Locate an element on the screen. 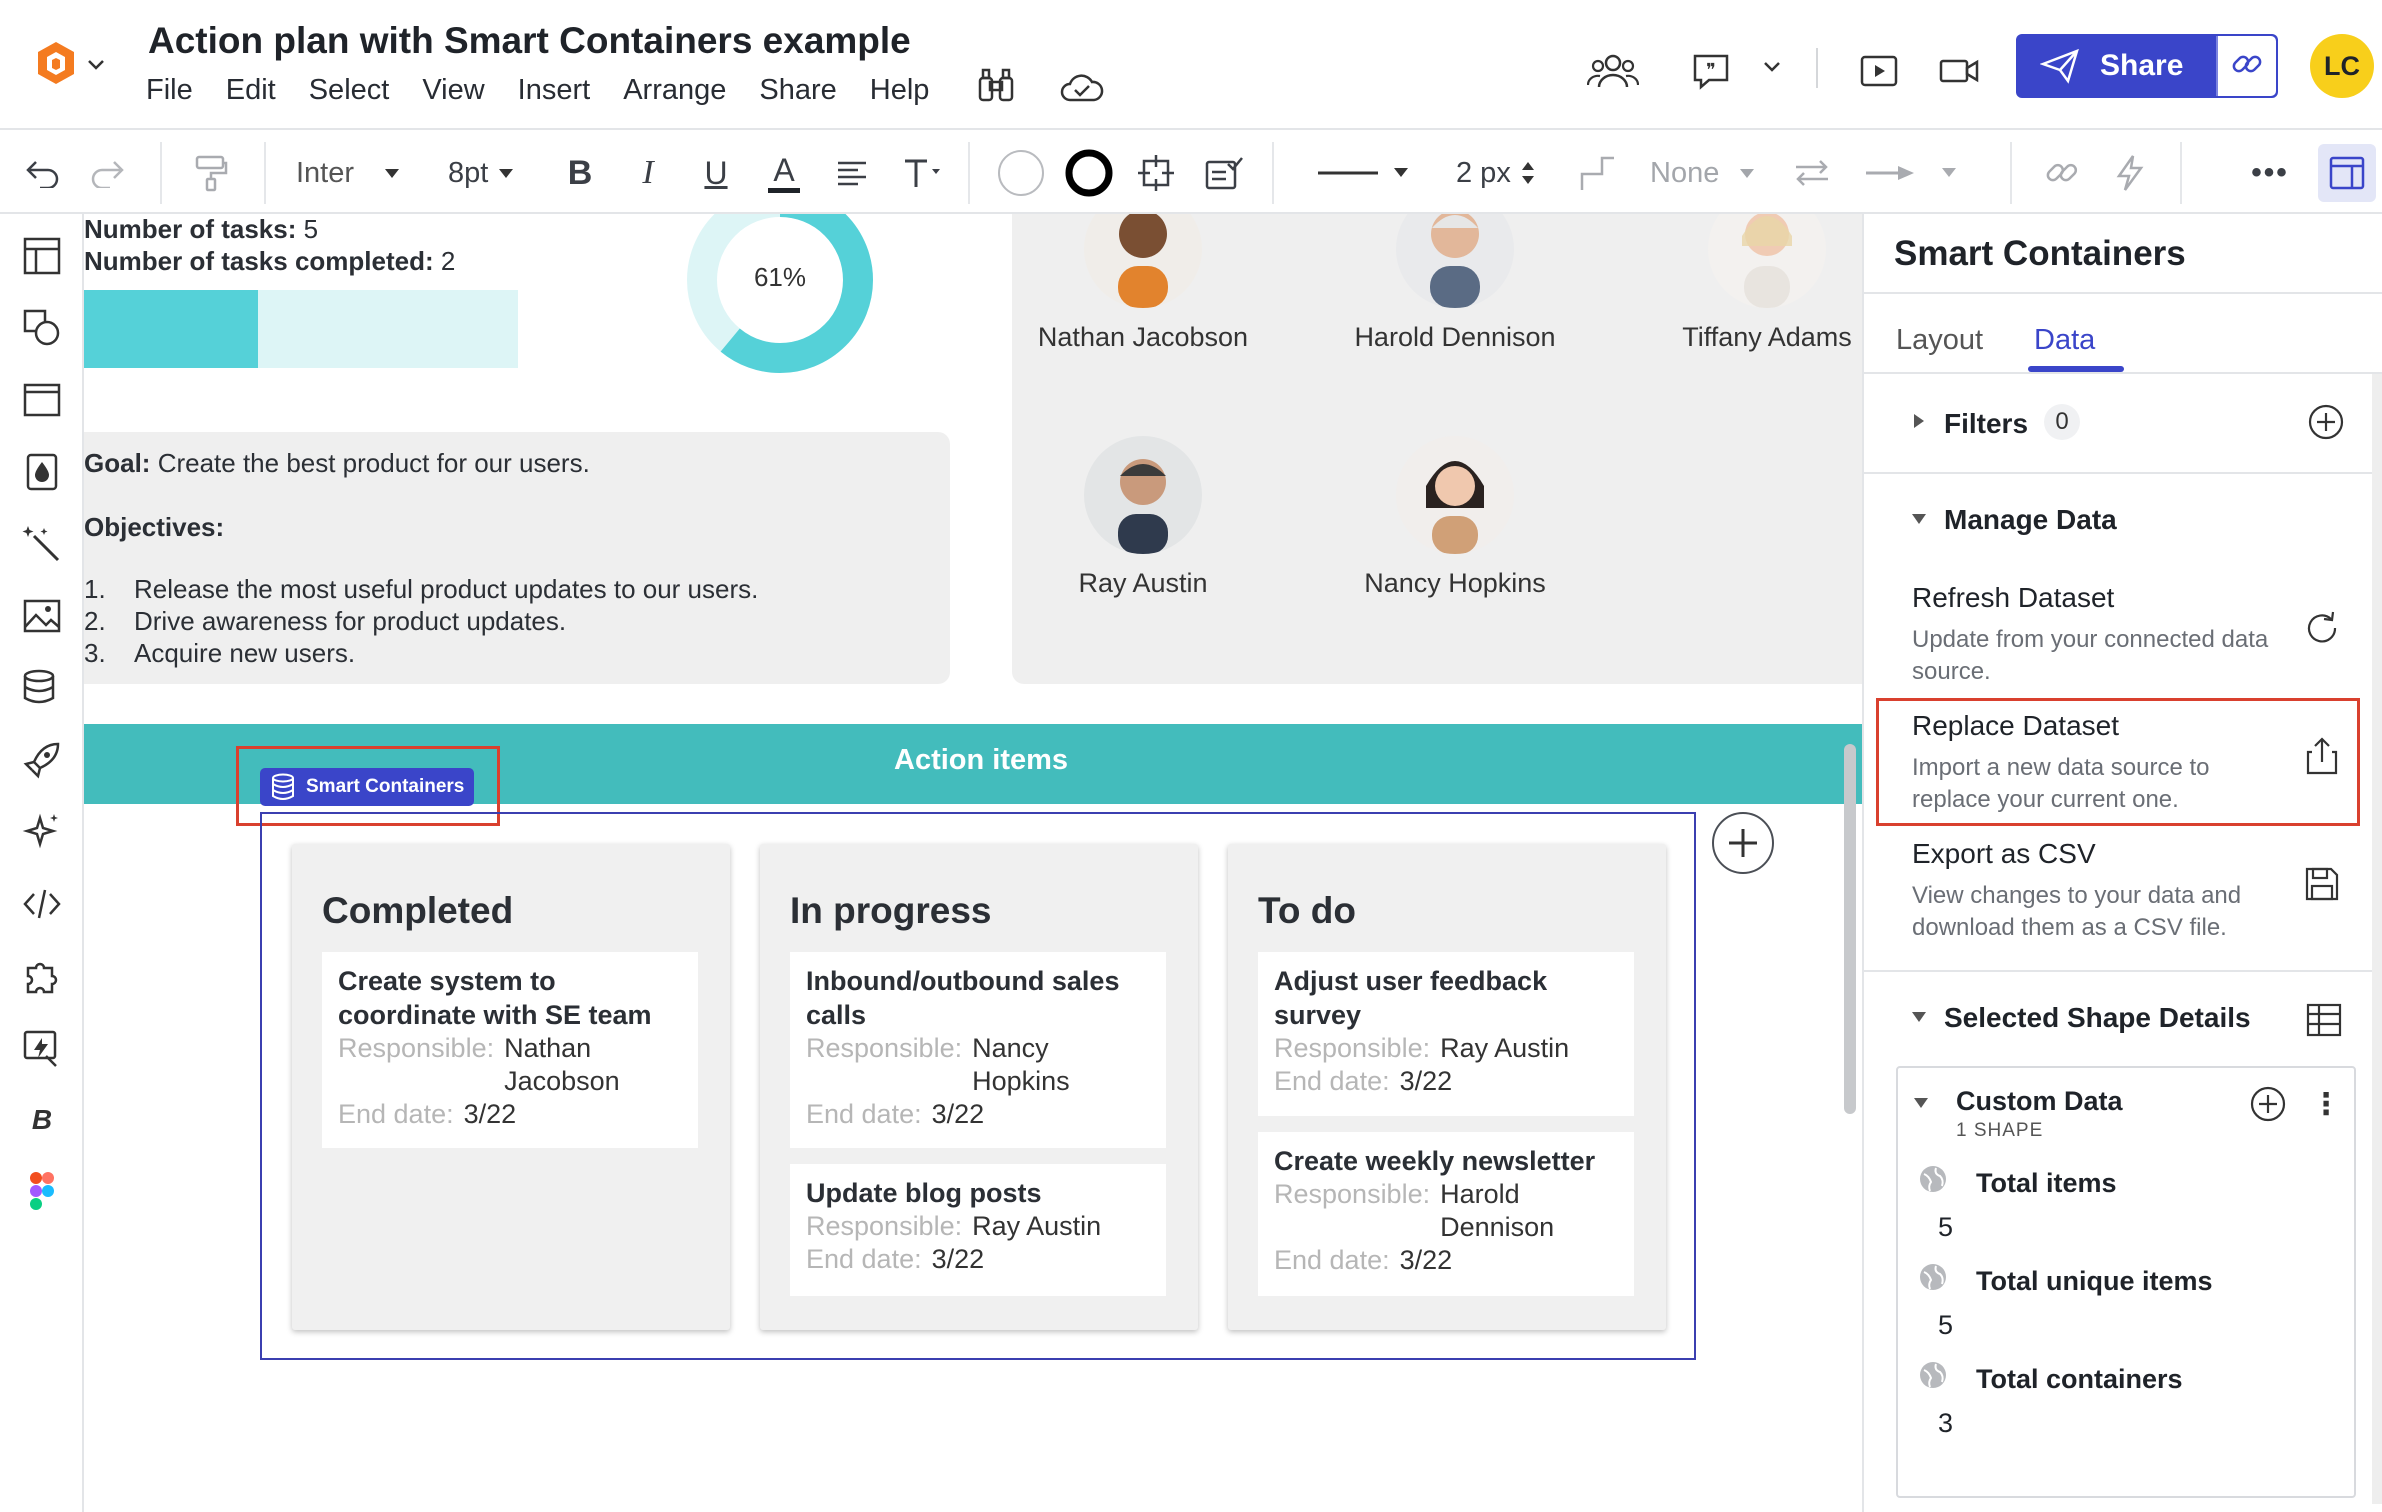 The width and height of the screenshot is (2382, 1512). menu-share: Share is located at coordinates (797, 90).